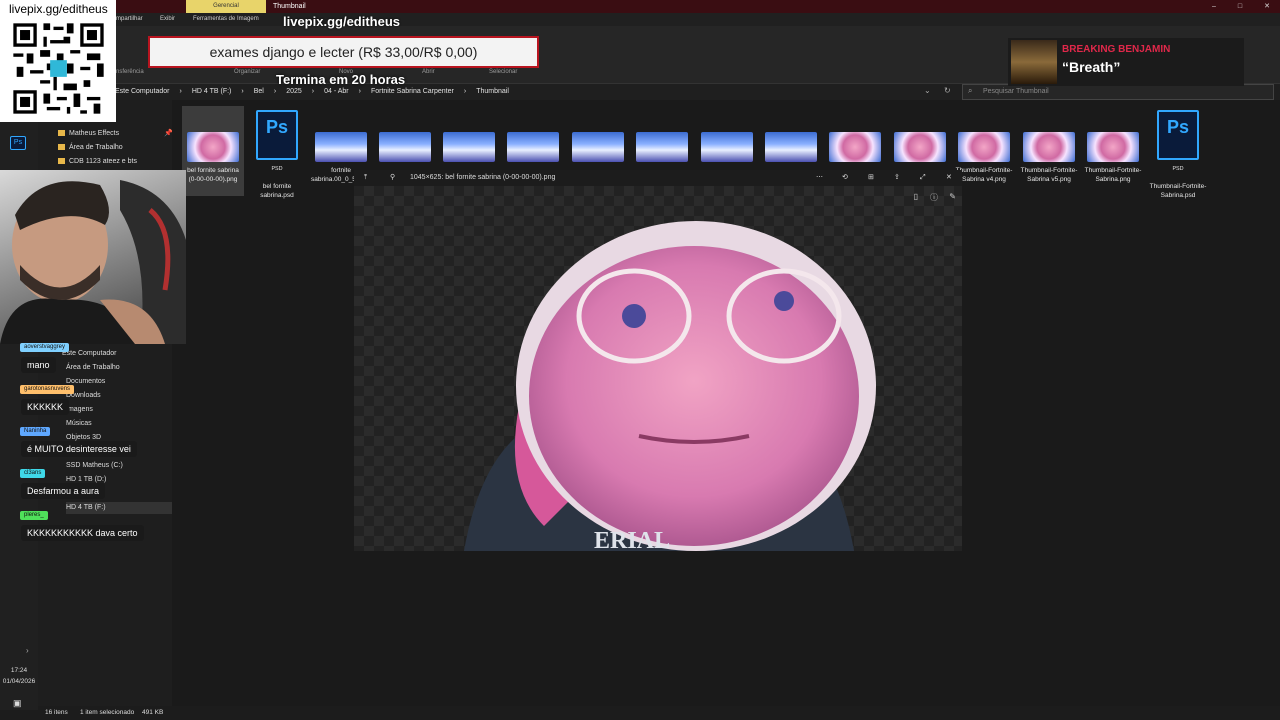 This screenshot has width=1280, height=720. Describe the element at coordinates (392, 178) in the screenshot. I see `pin-icon: ⚲` at that location.